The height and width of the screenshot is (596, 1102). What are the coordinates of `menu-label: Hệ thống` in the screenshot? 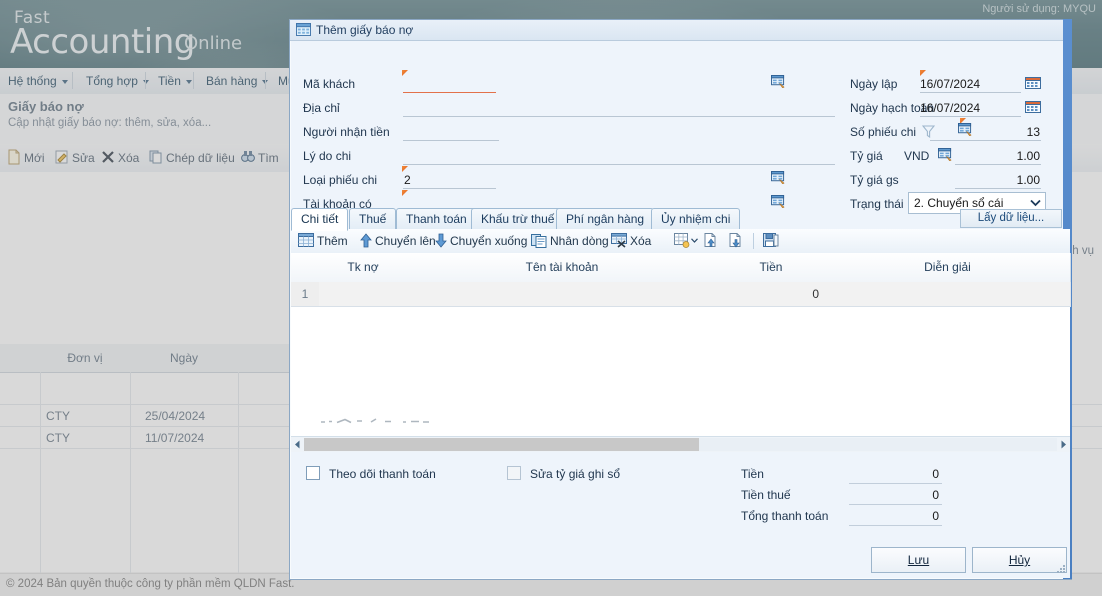 It's located at (32, 81).